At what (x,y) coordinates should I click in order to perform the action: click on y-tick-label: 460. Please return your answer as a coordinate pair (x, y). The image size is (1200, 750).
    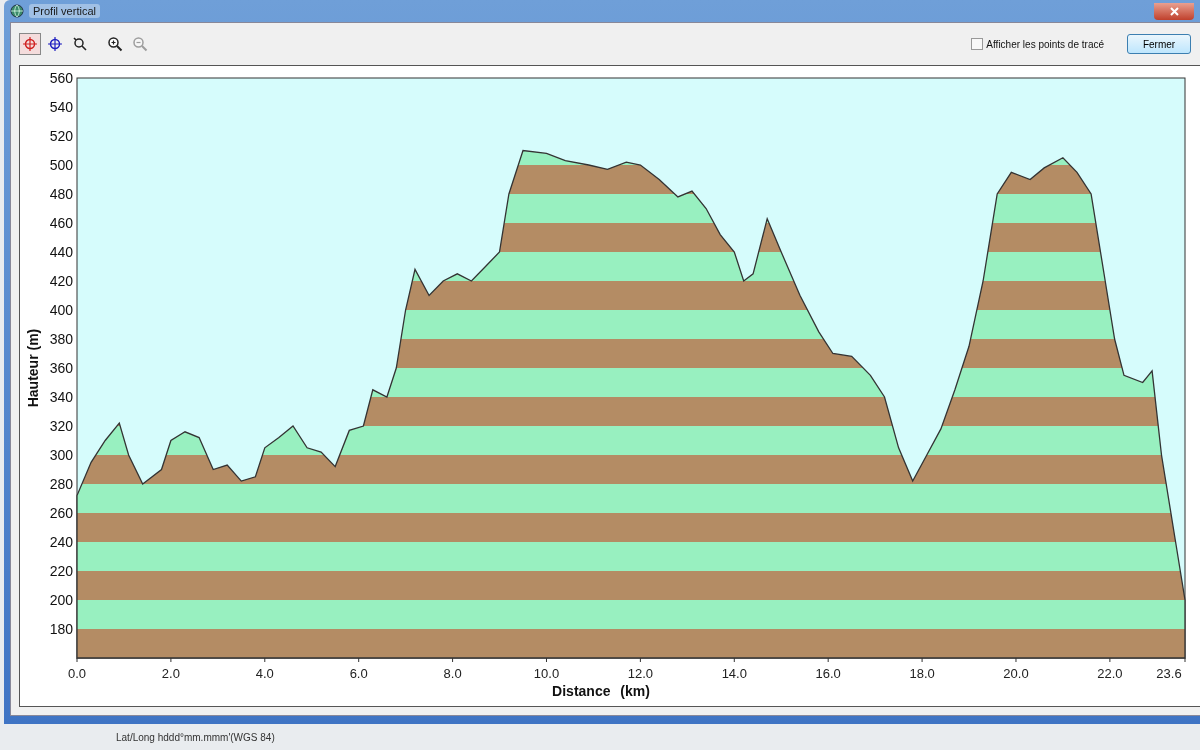
    Looking at the image, I should click on (61, 223).